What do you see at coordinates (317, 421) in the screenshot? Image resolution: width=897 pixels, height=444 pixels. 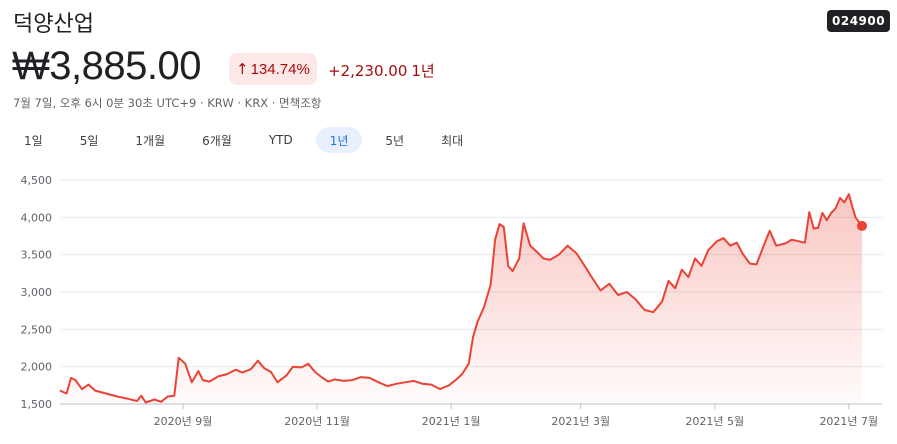 I see `x-tick-label: 2020년 11월` at bounding box center [317, 421].